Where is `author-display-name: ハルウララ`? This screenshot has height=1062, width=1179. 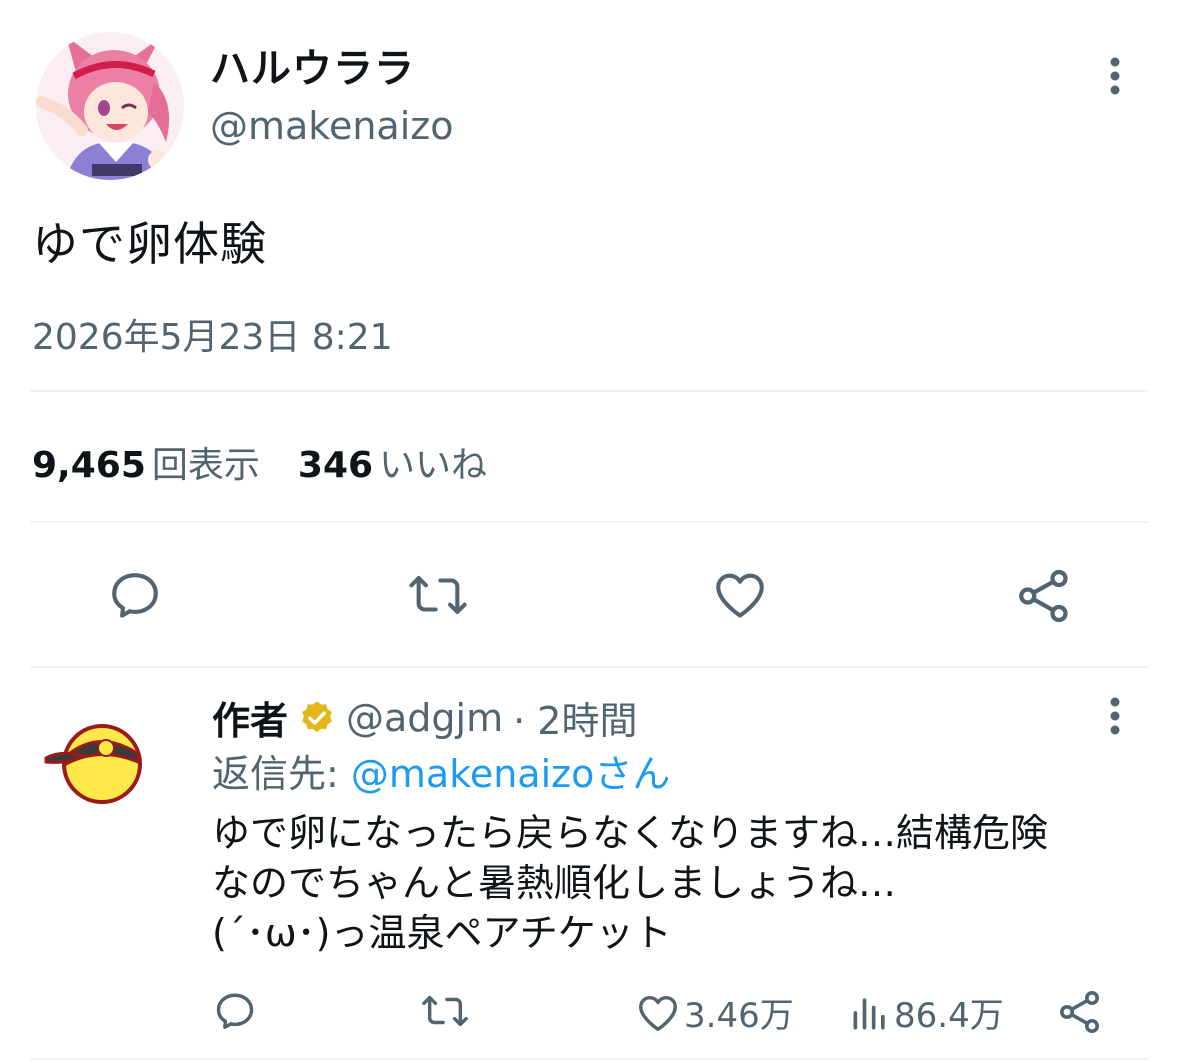 author-display-name: ハルウララ is located at coordinates (312, 65).